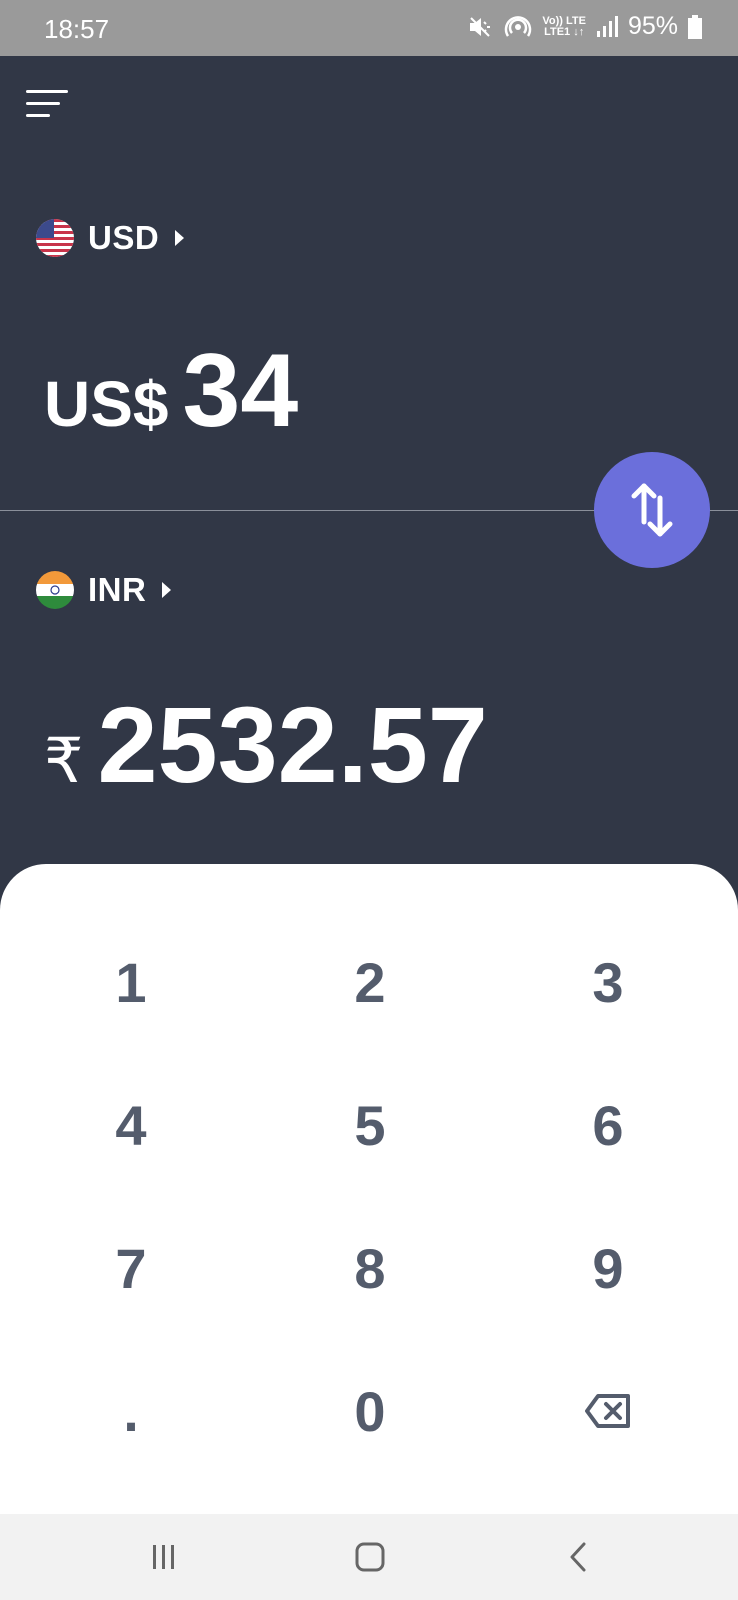  What do you see at coordinates (608, 982) in the screenshot?
I see `key-3: 3` at bounding box center [608, 982].